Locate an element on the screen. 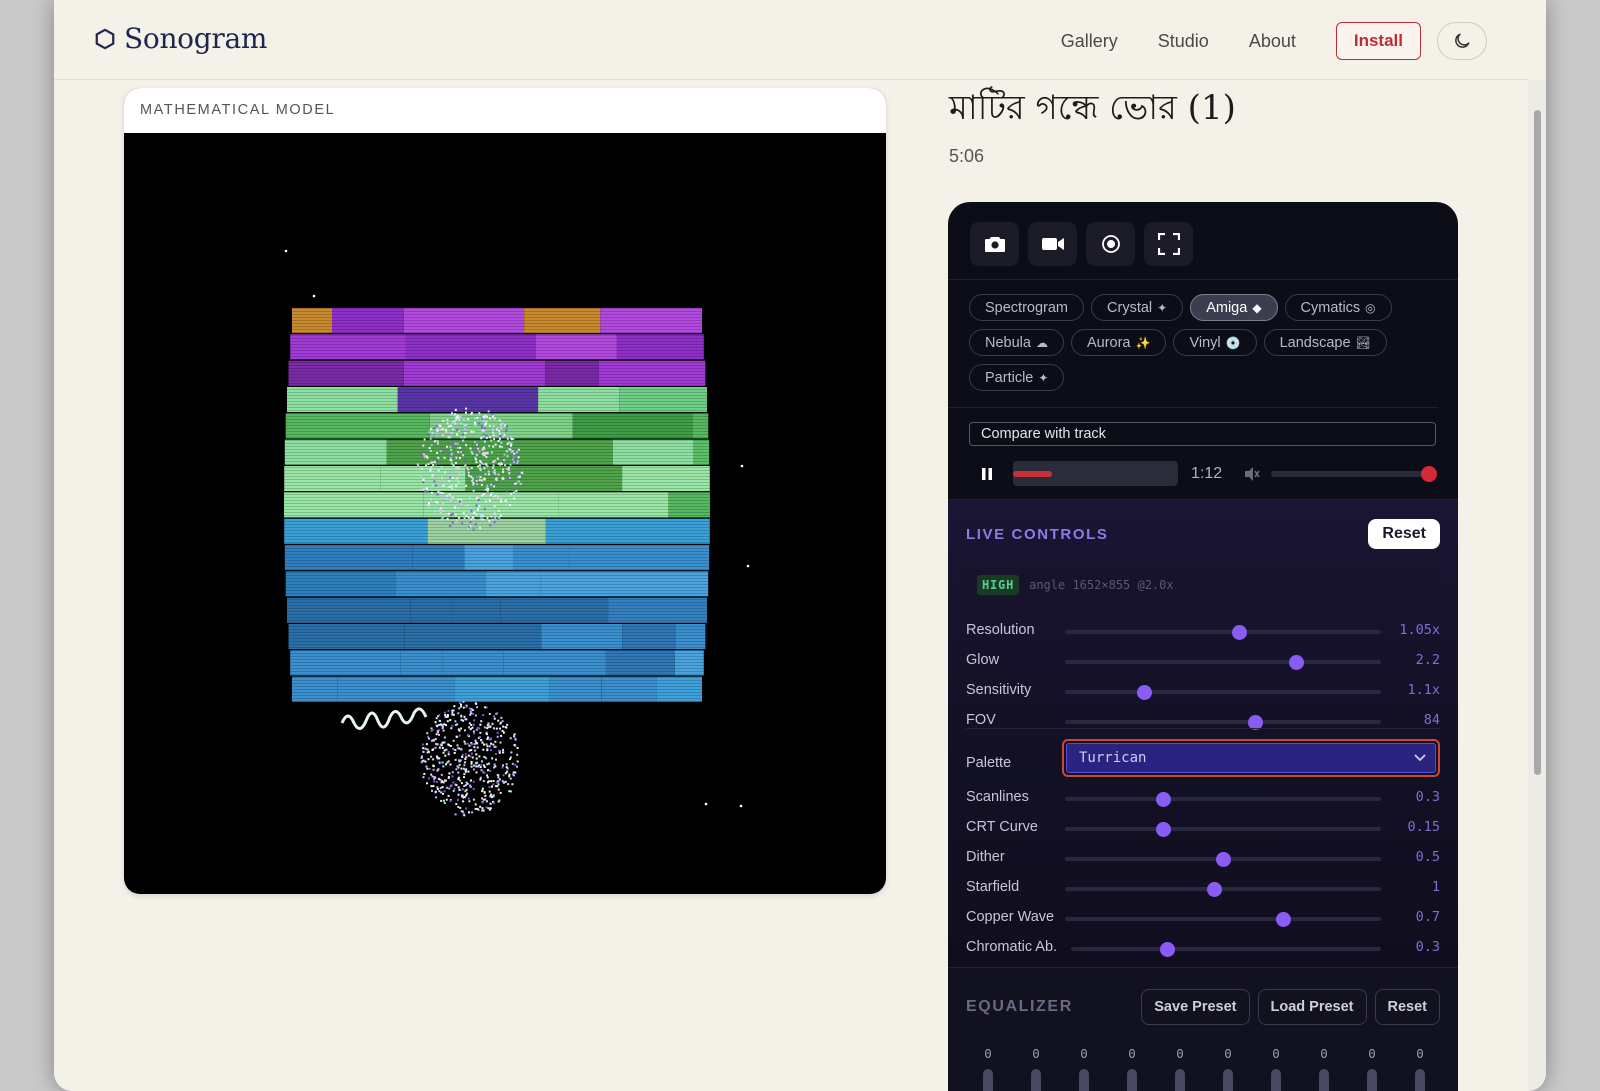  scanline is located at coordinates (499, 659).